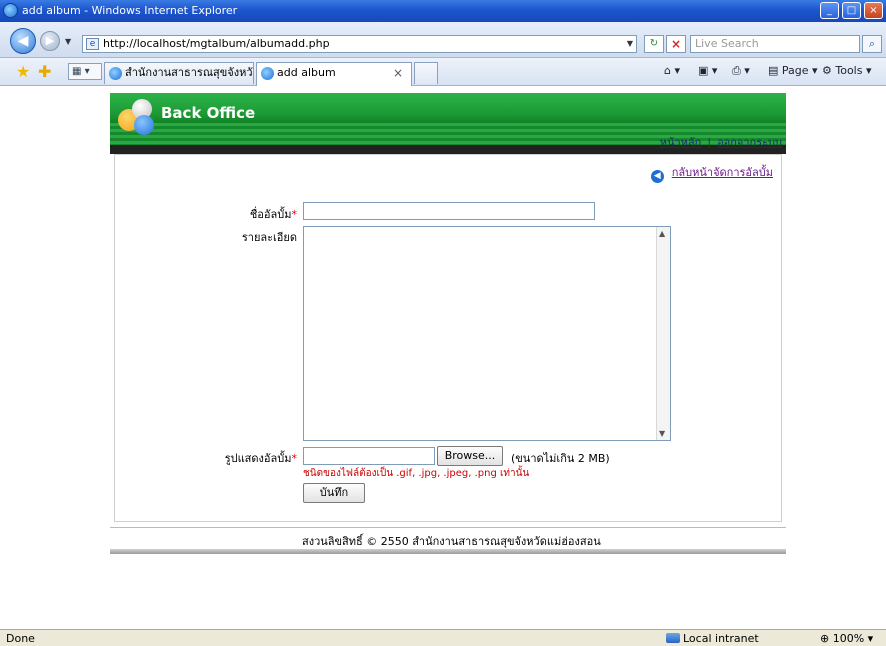 The image size is (886, 646). What do you see at coordinates (662, 433) in the screenshot?
I see `scroll-down-icon: ▼` at bounding box center [662, 433].